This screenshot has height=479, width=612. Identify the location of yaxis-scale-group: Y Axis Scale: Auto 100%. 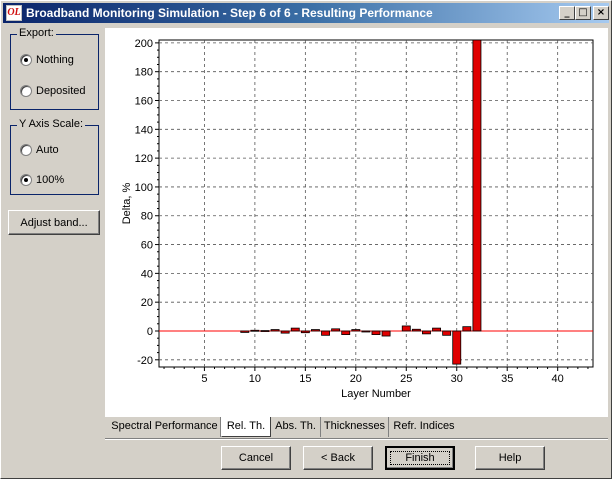
(54, 156).